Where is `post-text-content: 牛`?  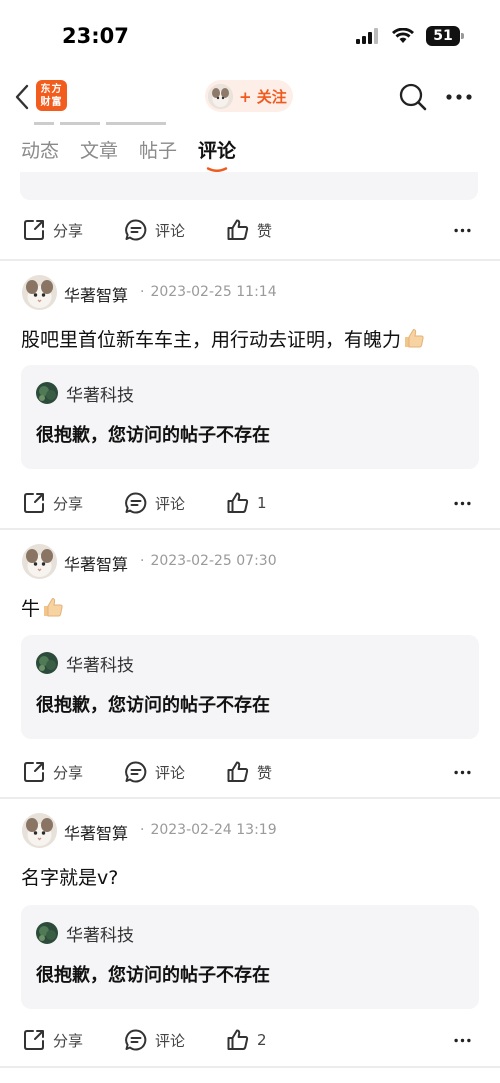 post-text-content: 牛 is located at coordinates (31, 609).